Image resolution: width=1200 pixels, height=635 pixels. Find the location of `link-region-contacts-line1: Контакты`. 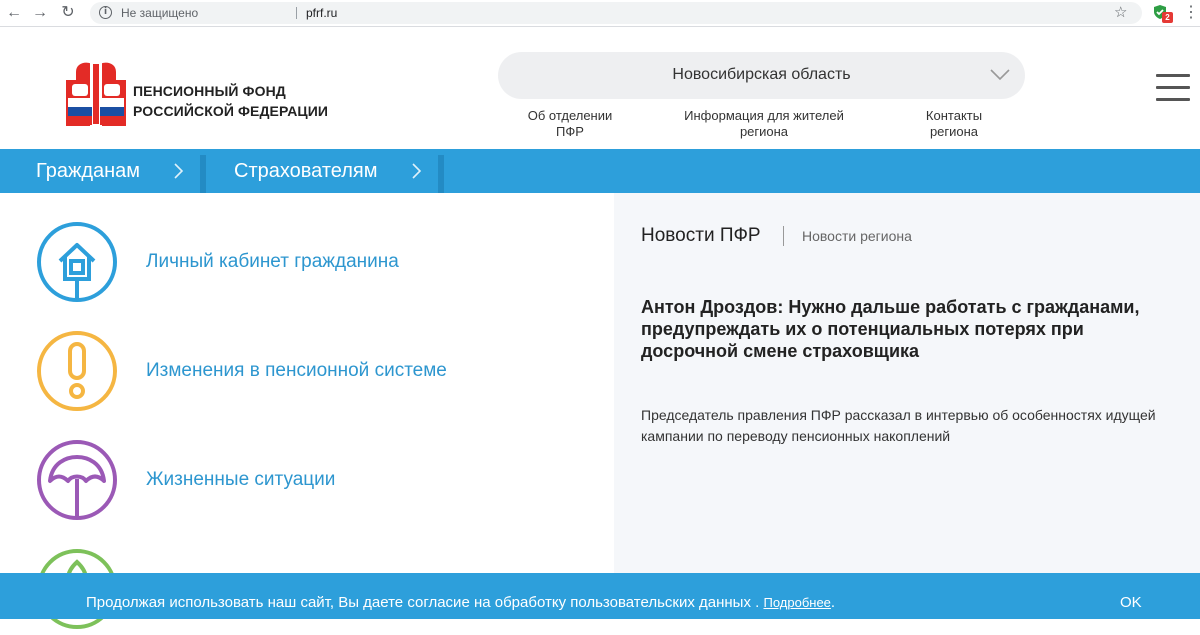

link-region-contacts-line1: Контакты is located at coordinates (954, 116).